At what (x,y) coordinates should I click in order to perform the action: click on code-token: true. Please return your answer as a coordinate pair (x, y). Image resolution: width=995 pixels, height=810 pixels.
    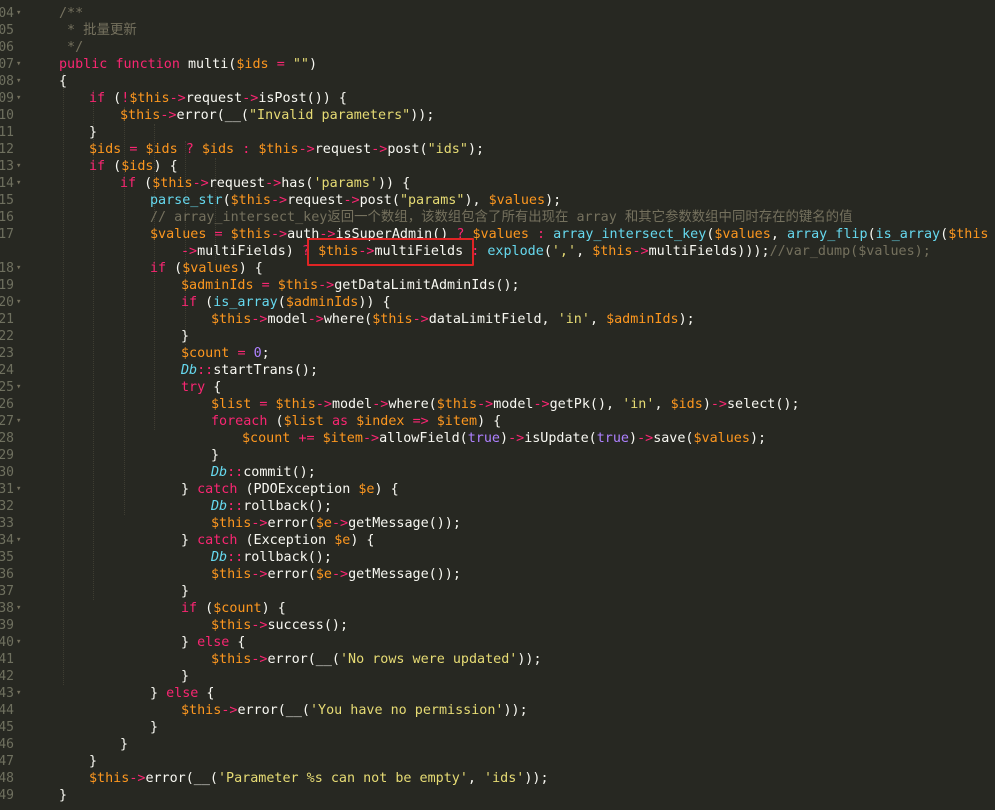
    Looking at the image, I should click on (483, 438).